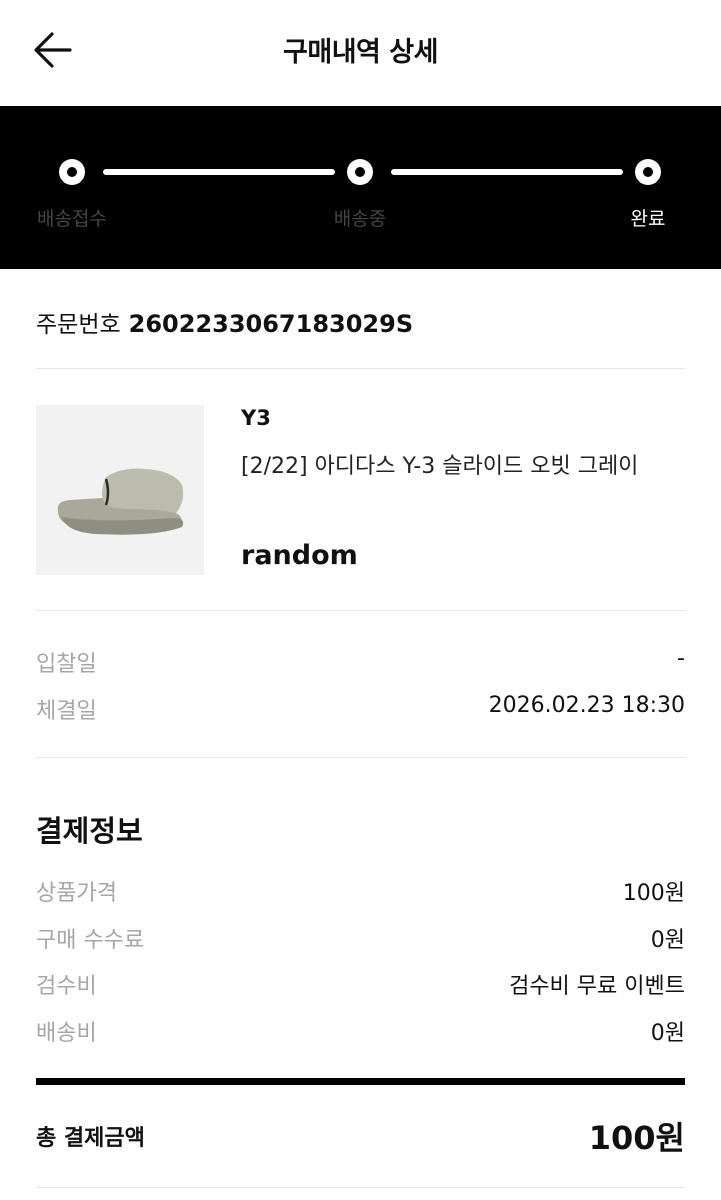 This screenshot has width=721, height=1200. I want to click on inspection-label: 검수비, so click(66, 986).